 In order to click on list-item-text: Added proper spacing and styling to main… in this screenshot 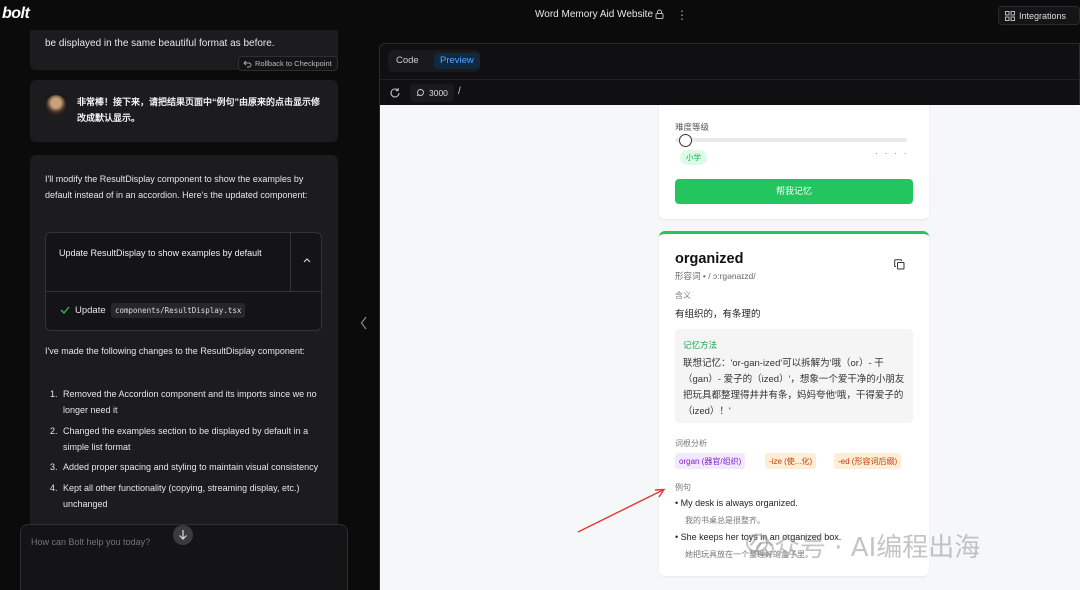, I will do `click(191, 467)`.